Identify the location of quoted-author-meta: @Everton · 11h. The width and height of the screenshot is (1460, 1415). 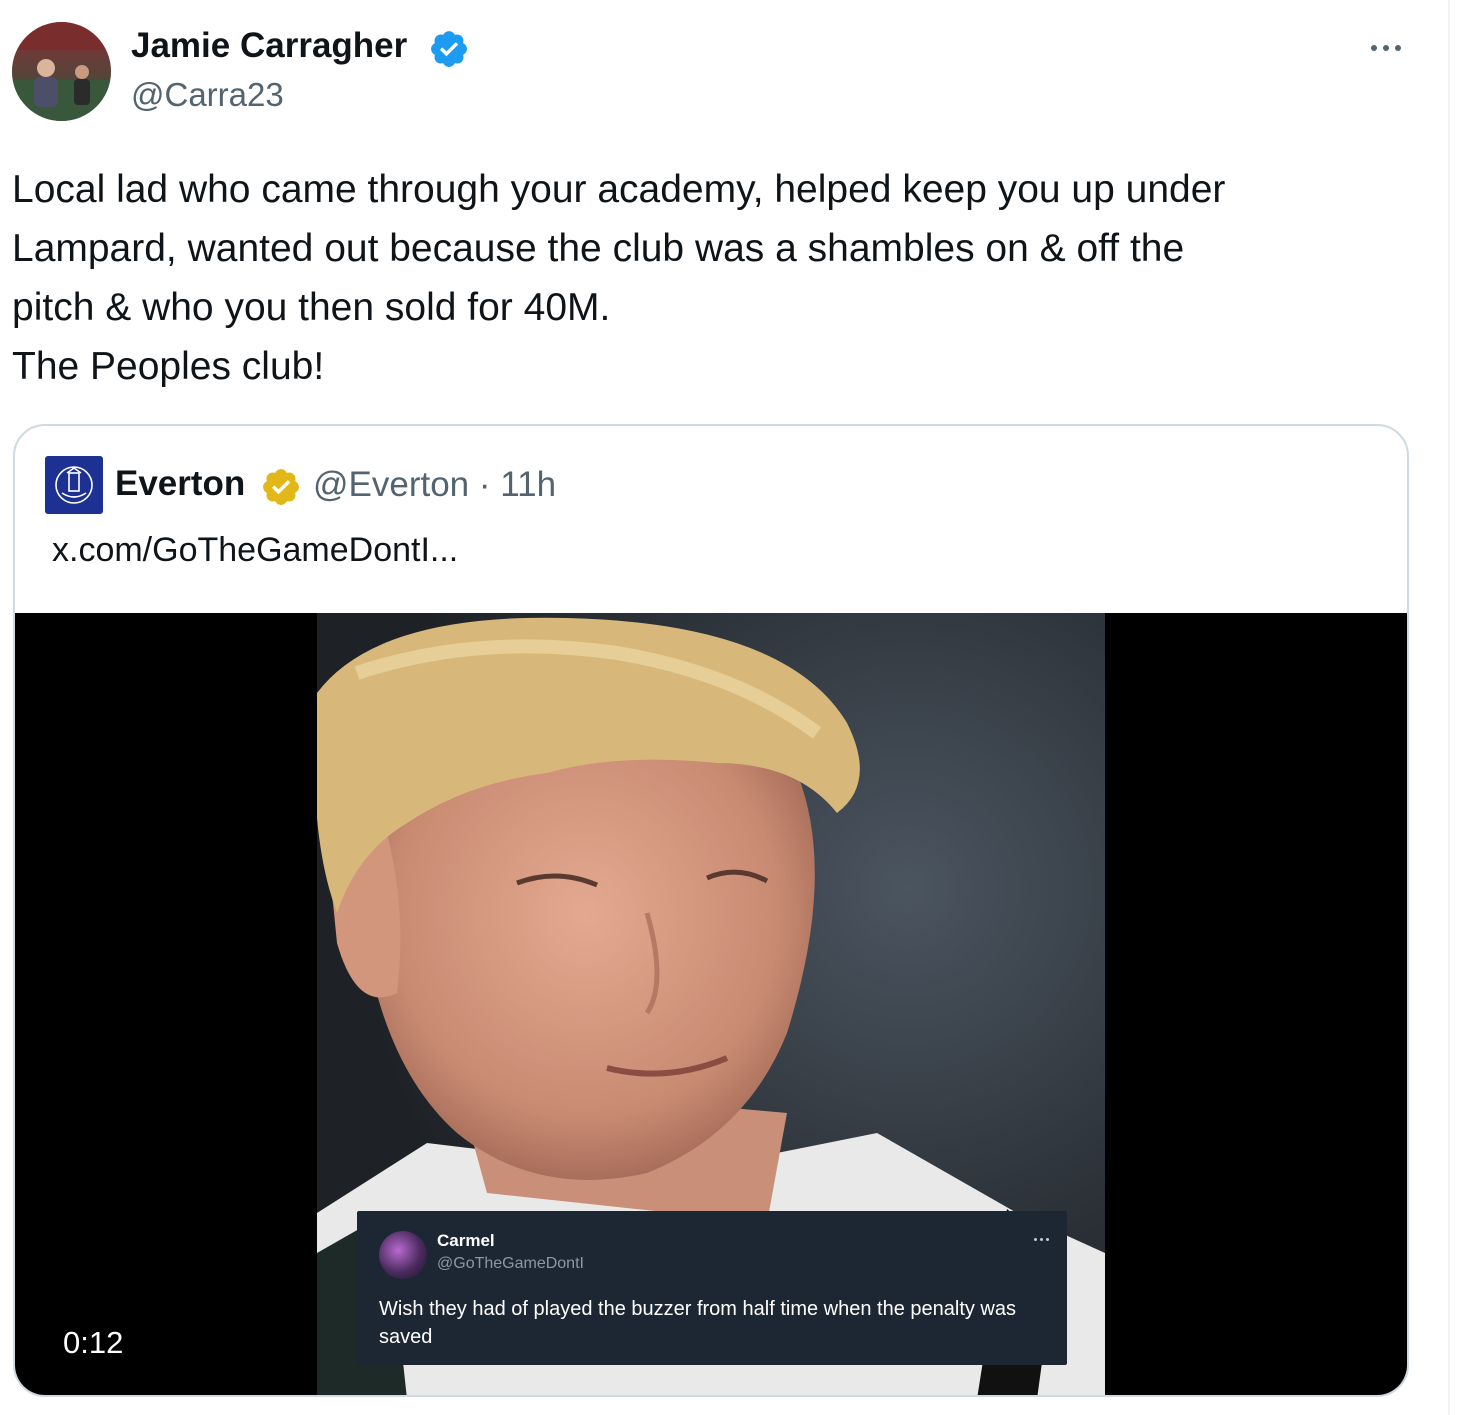
(434, 485).